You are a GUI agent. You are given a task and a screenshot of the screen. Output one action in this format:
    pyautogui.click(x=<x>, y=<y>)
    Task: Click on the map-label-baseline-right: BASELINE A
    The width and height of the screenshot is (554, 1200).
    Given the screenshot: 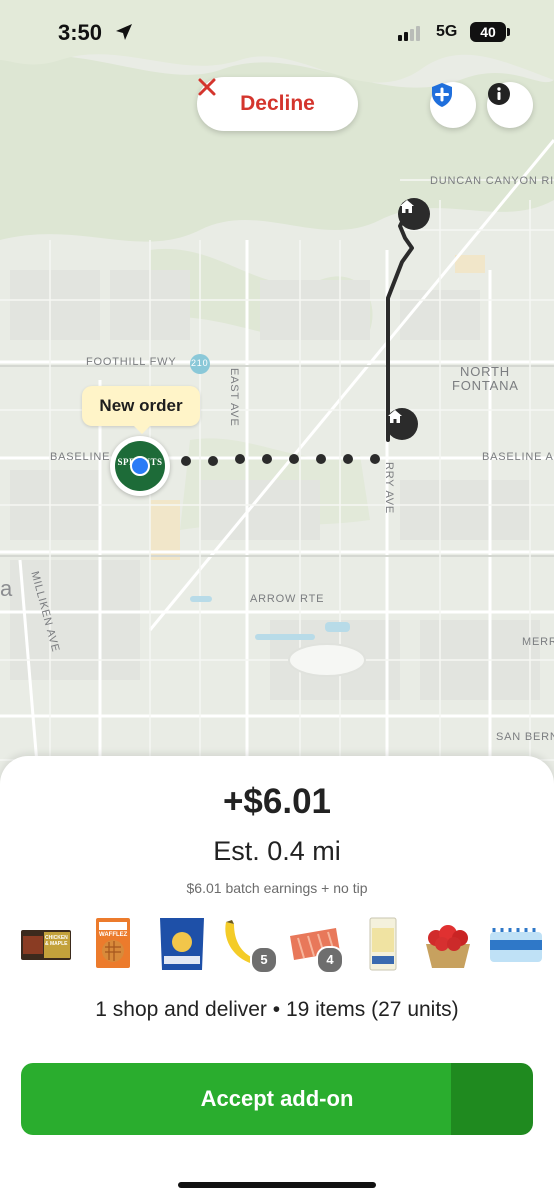 What is the action you would take?
    pyautogui.click(x=518, y=457)
    